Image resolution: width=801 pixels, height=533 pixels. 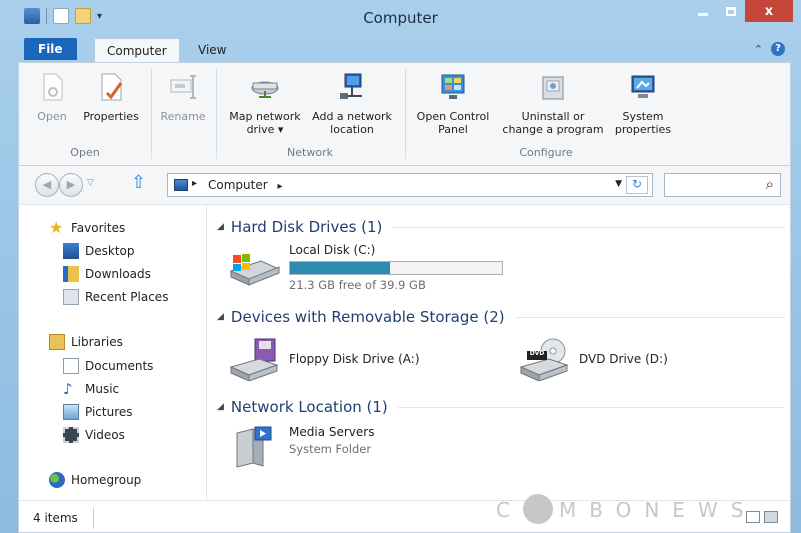 I want to click on watermark-logo: C MBONEWS, so click(x=626, y=509).